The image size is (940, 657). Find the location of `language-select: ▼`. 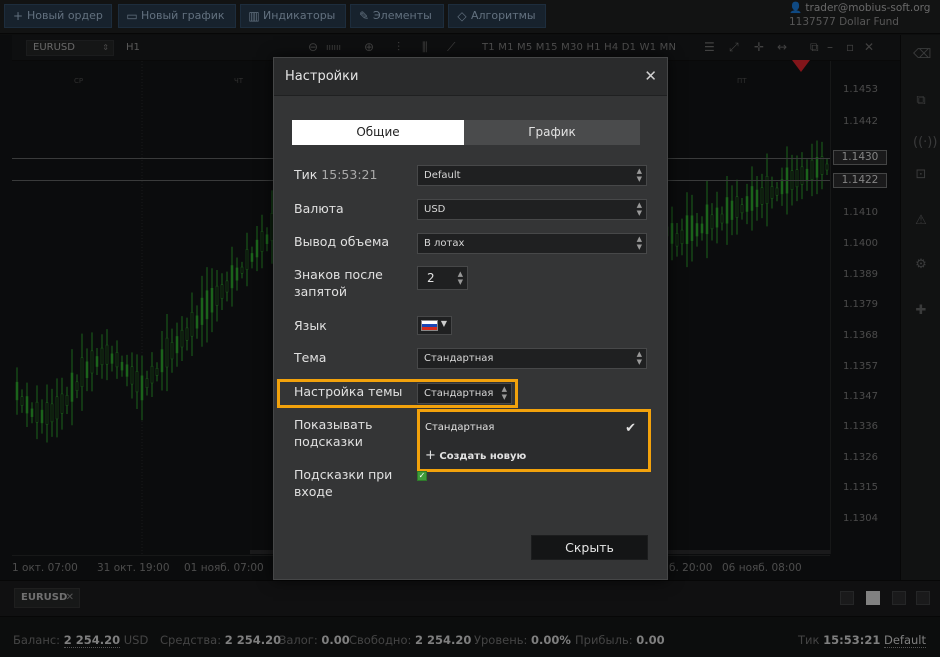

language-select: ▼ is located at coordinates (434, 325).